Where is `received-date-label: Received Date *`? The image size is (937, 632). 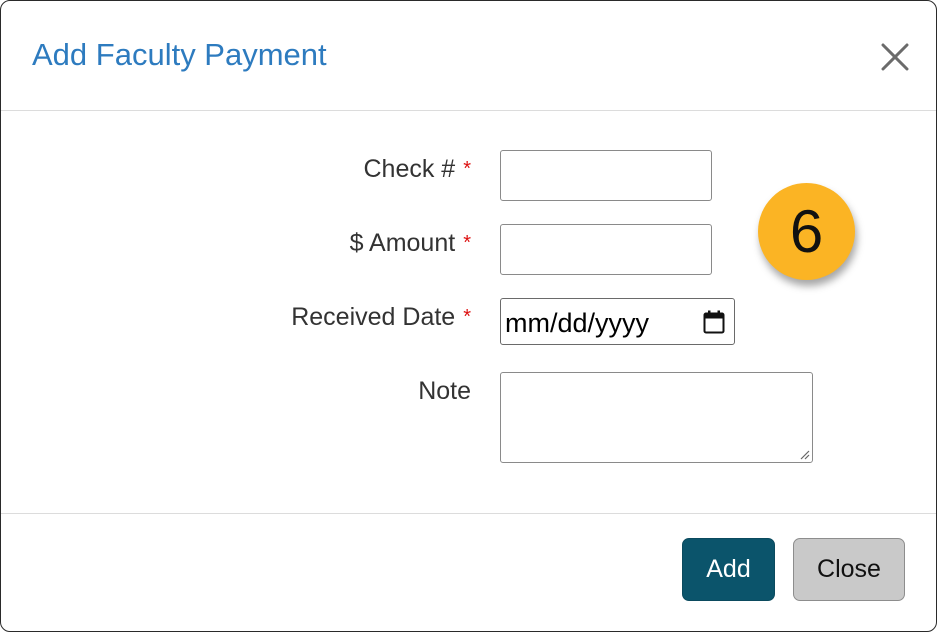
received-date-label: Received Date * is located at coordinates (381, 318).